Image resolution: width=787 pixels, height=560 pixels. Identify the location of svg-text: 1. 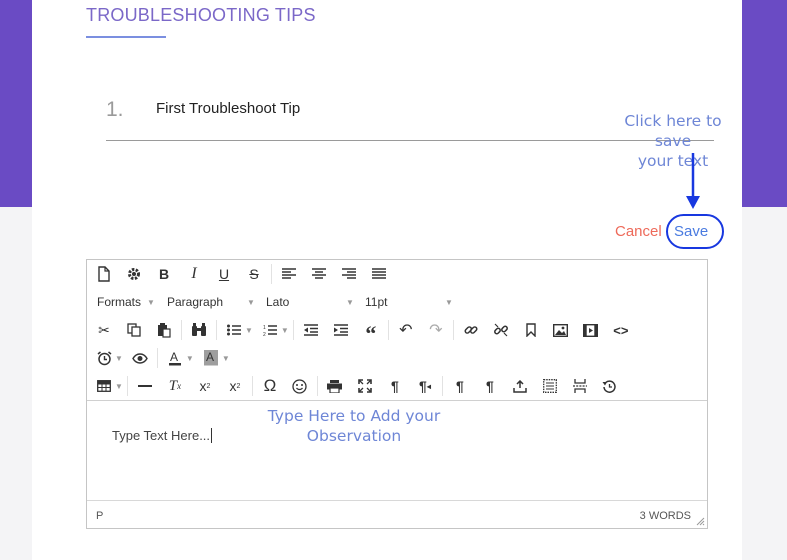
(264, 328).